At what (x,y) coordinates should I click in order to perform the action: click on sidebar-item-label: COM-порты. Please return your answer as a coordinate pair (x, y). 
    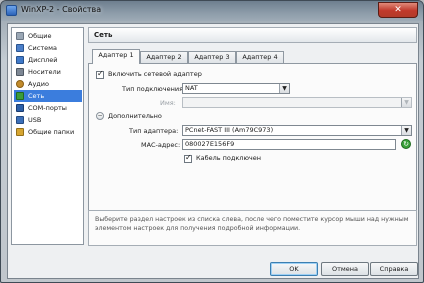
    Looking at the image, I should click on (47, 108).